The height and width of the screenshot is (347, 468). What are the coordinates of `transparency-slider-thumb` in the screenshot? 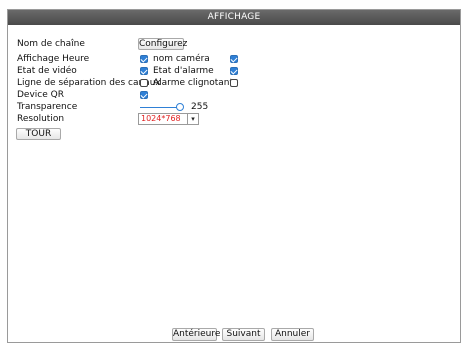 It's located at (180, 107).